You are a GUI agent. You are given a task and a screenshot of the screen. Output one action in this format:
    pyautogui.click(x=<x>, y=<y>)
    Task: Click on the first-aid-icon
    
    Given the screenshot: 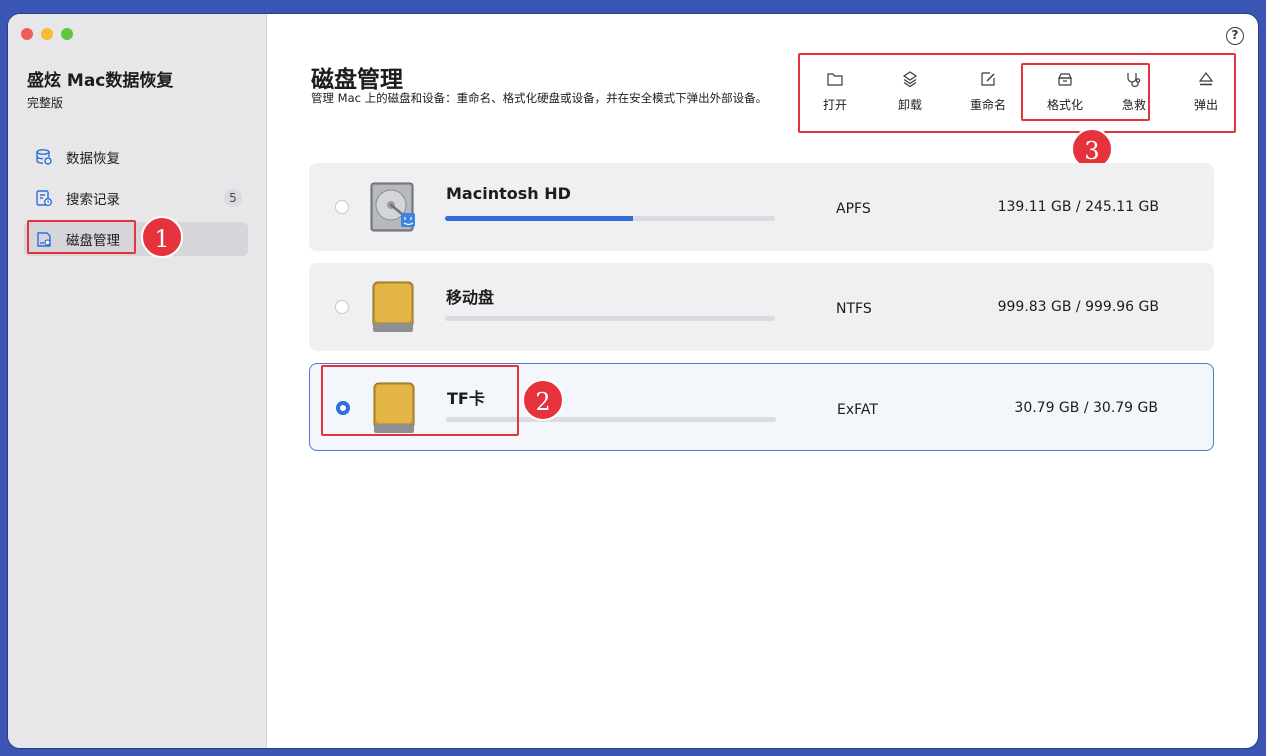 What is the action you would take?
    pyautogui.click(x=1134, y=80)
    